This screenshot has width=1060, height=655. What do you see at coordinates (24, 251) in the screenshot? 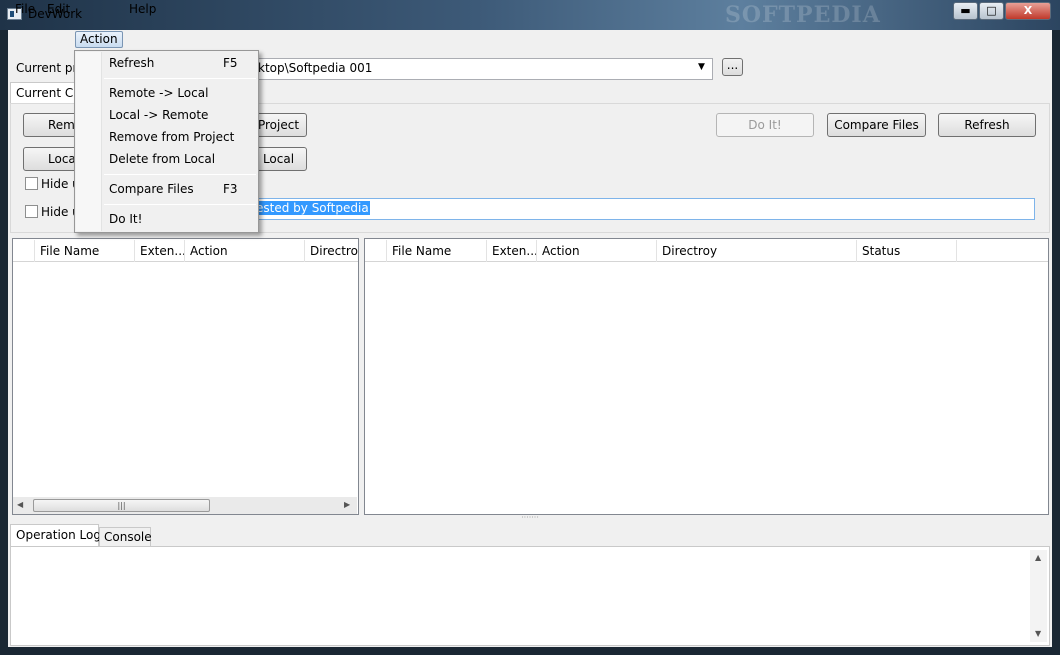
I see `local-col-select` at bounding box center [24, 251].